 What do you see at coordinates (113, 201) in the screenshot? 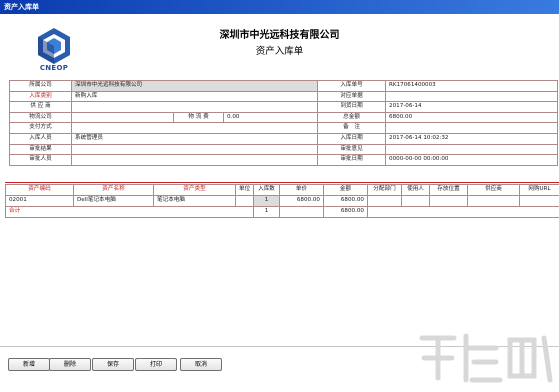
I see `cell-name: Dell笔记本电脑` at bounding box center [113, 201].